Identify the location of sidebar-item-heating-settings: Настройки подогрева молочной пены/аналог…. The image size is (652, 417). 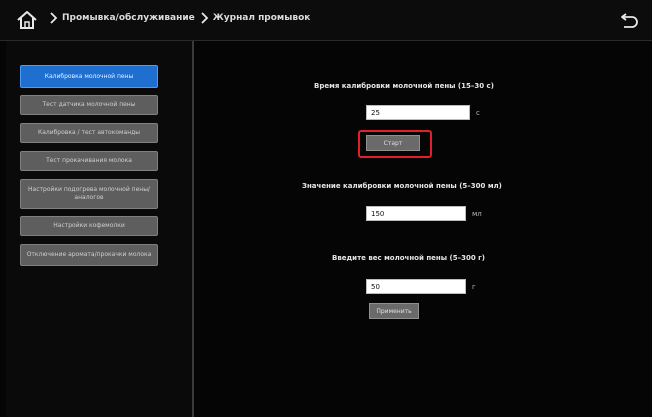
(89, 194).